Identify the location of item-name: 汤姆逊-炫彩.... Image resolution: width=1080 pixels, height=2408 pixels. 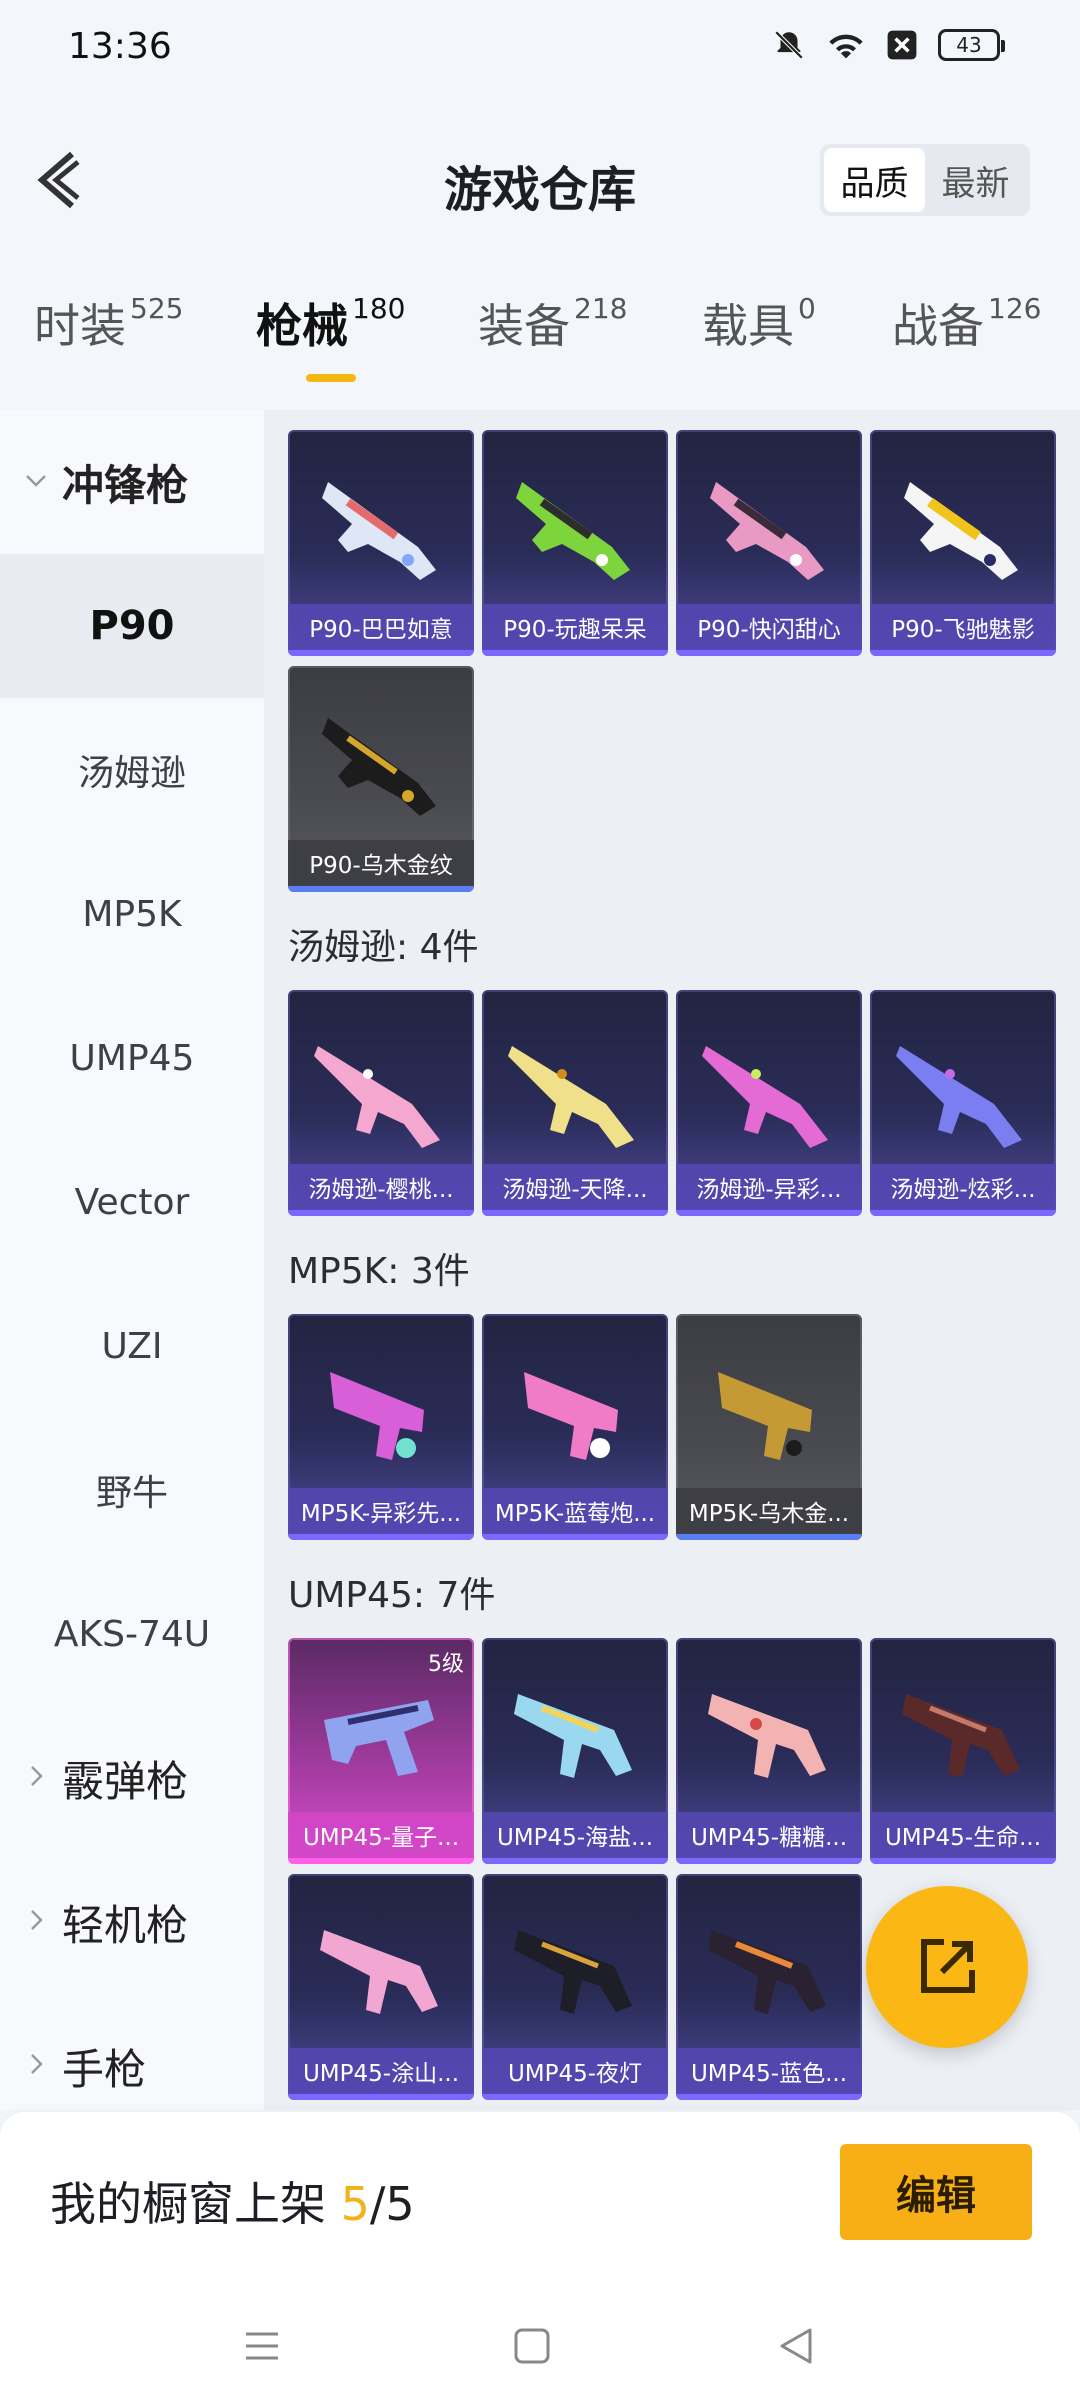
(963, 1187).